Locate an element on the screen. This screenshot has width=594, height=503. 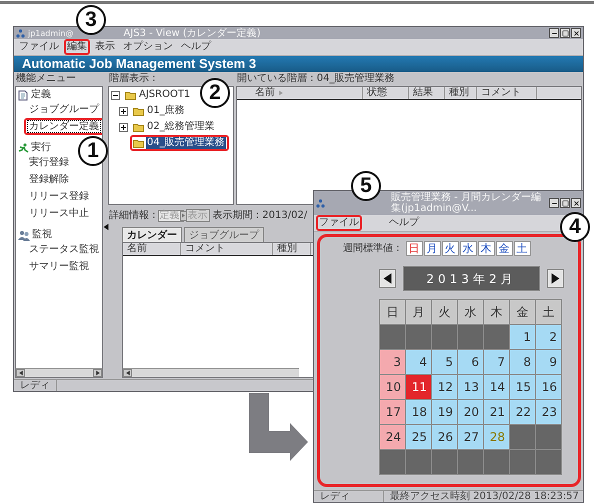
document-icon is located at coordinates (23, 95).